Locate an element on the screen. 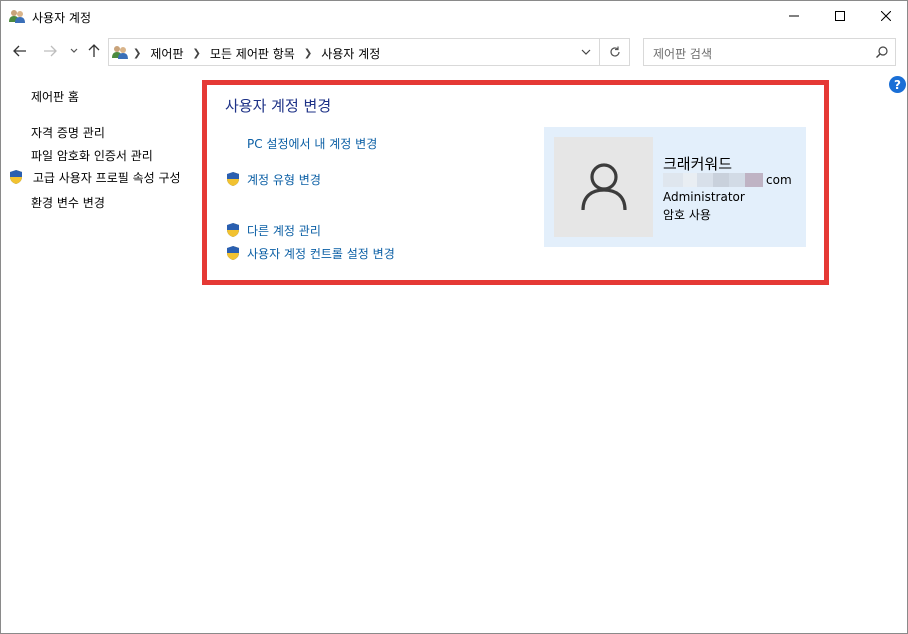 This screenshot has width=908, height=634. link-manage-another-account: 다른 계정 관리 is located at coordinates (273, 230).